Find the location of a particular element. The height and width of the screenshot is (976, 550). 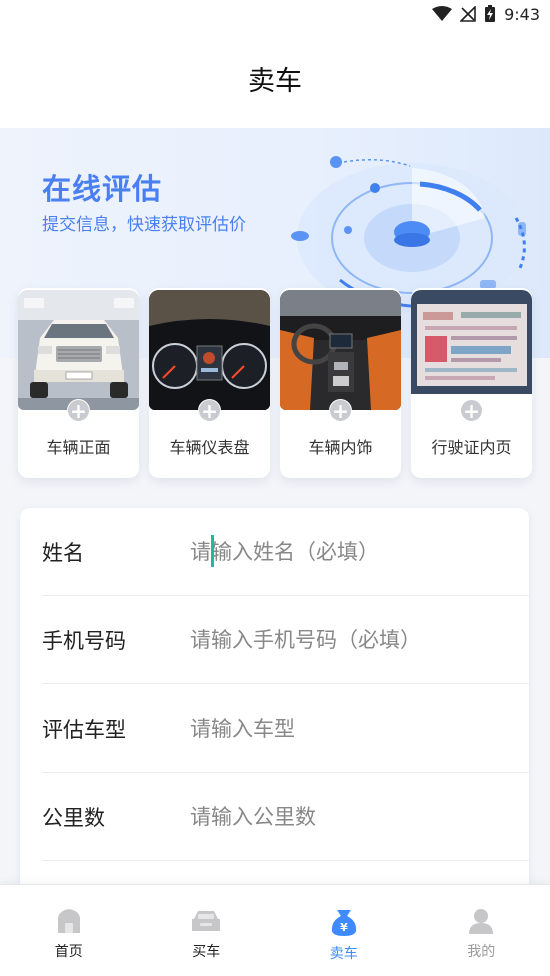

license-photo is located at coordinates (471, 350).